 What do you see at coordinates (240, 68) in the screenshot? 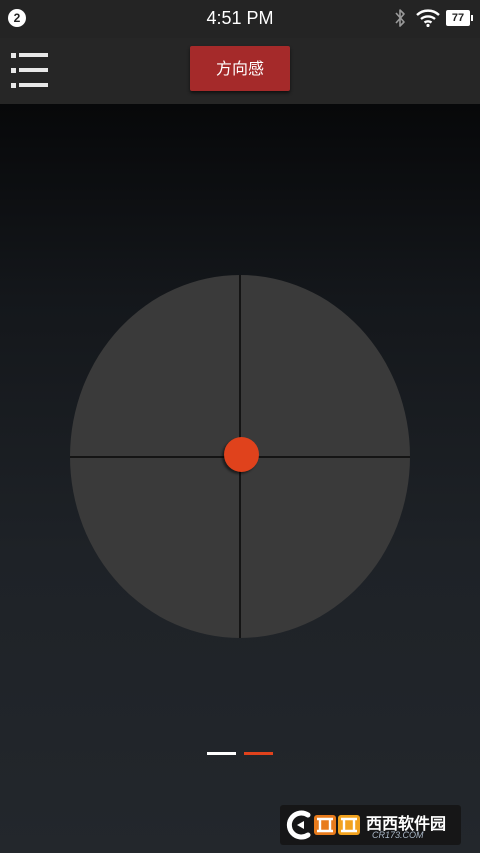
I see `direction-sense-button: 方向感` at bounding box center [240, 68].